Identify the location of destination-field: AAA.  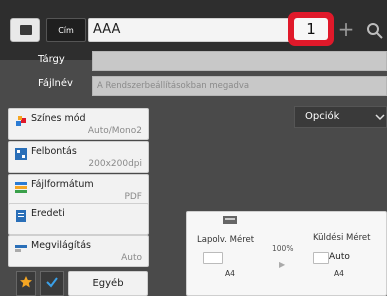
(189, 30).